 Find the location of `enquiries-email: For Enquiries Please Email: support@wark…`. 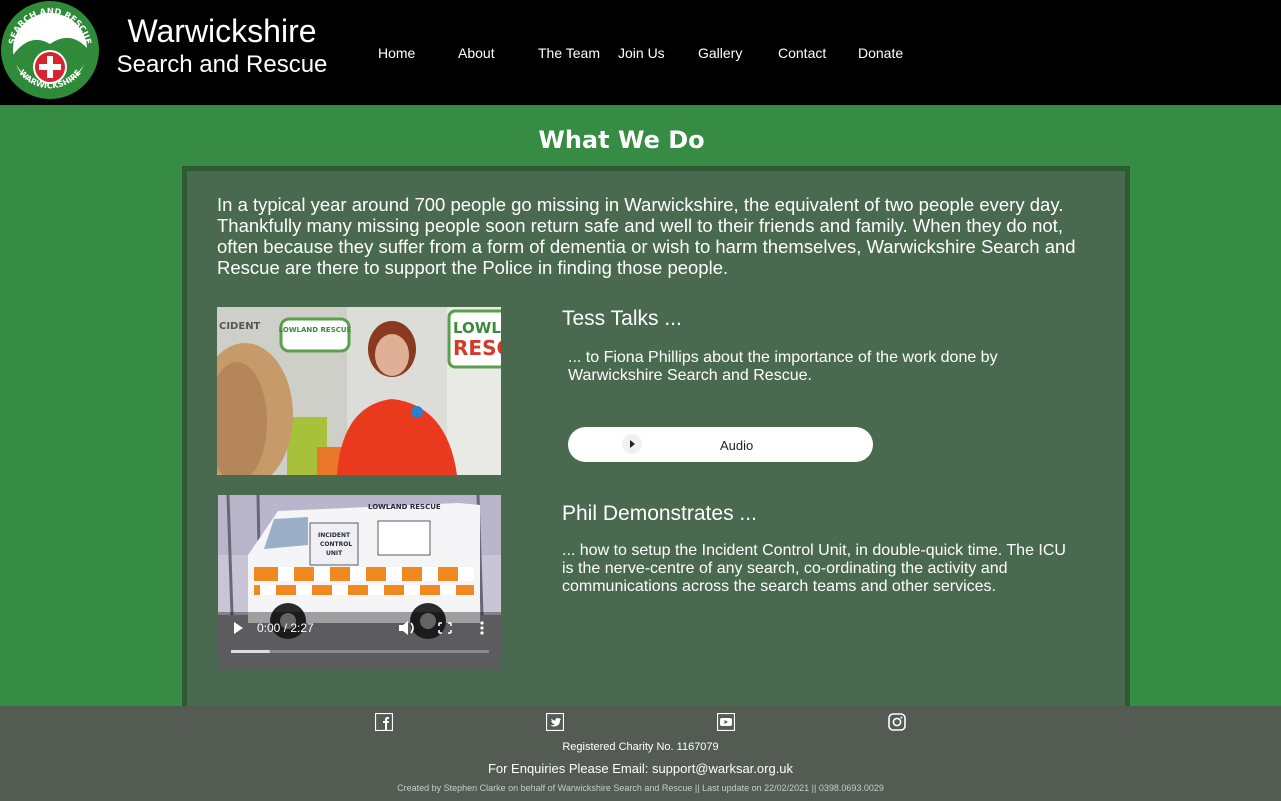

enquiries-email: For Enquiries Please Email: support@wark… is located at coordinates (640, 768).